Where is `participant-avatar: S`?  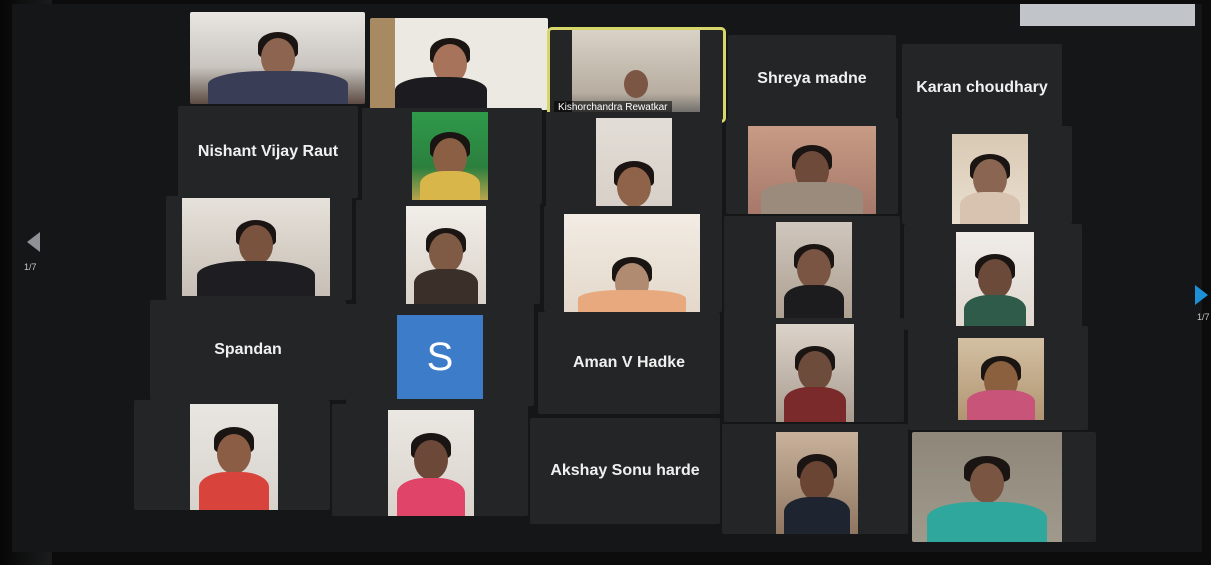
participant-avatar: S is located at coordinates (440, 357).